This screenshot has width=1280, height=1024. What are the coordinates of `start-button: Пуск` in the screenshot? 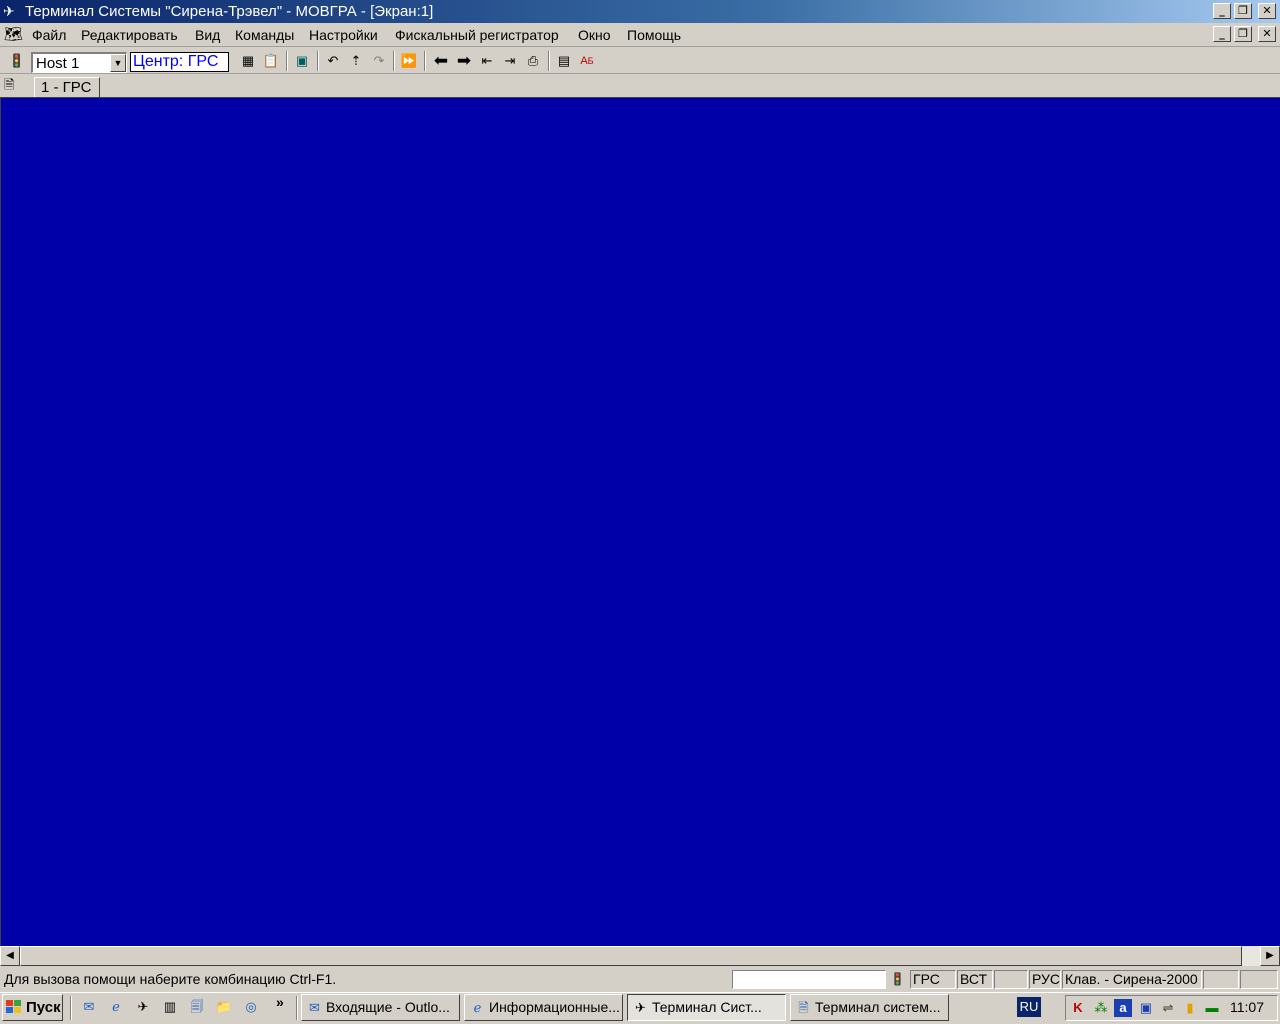 It's located at (32, 1007).